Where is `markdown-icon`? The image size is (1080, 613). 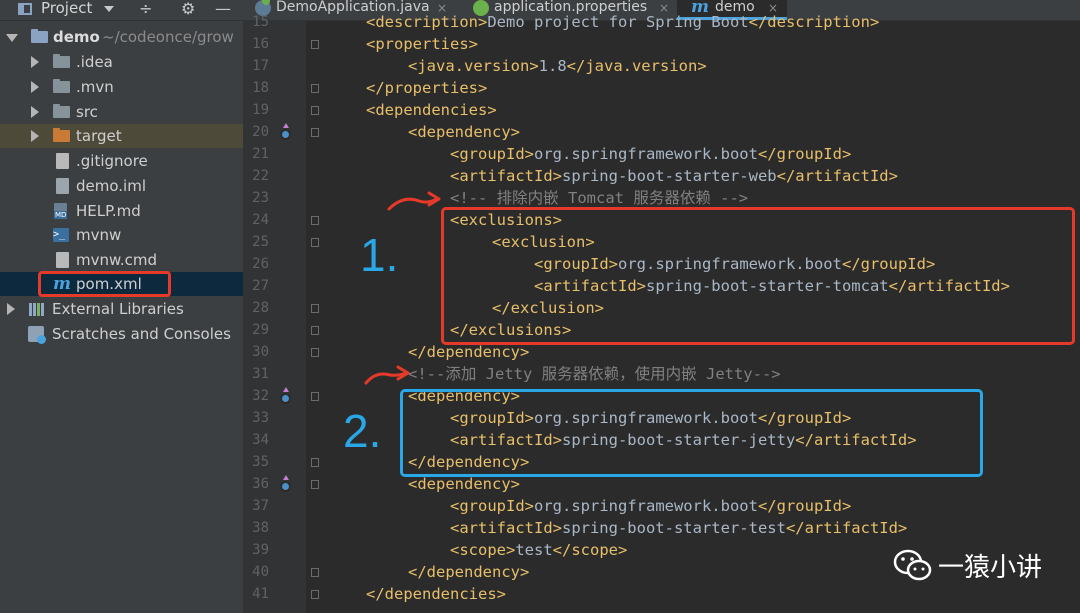 markdown-icon is located at coordinates (61, 211).